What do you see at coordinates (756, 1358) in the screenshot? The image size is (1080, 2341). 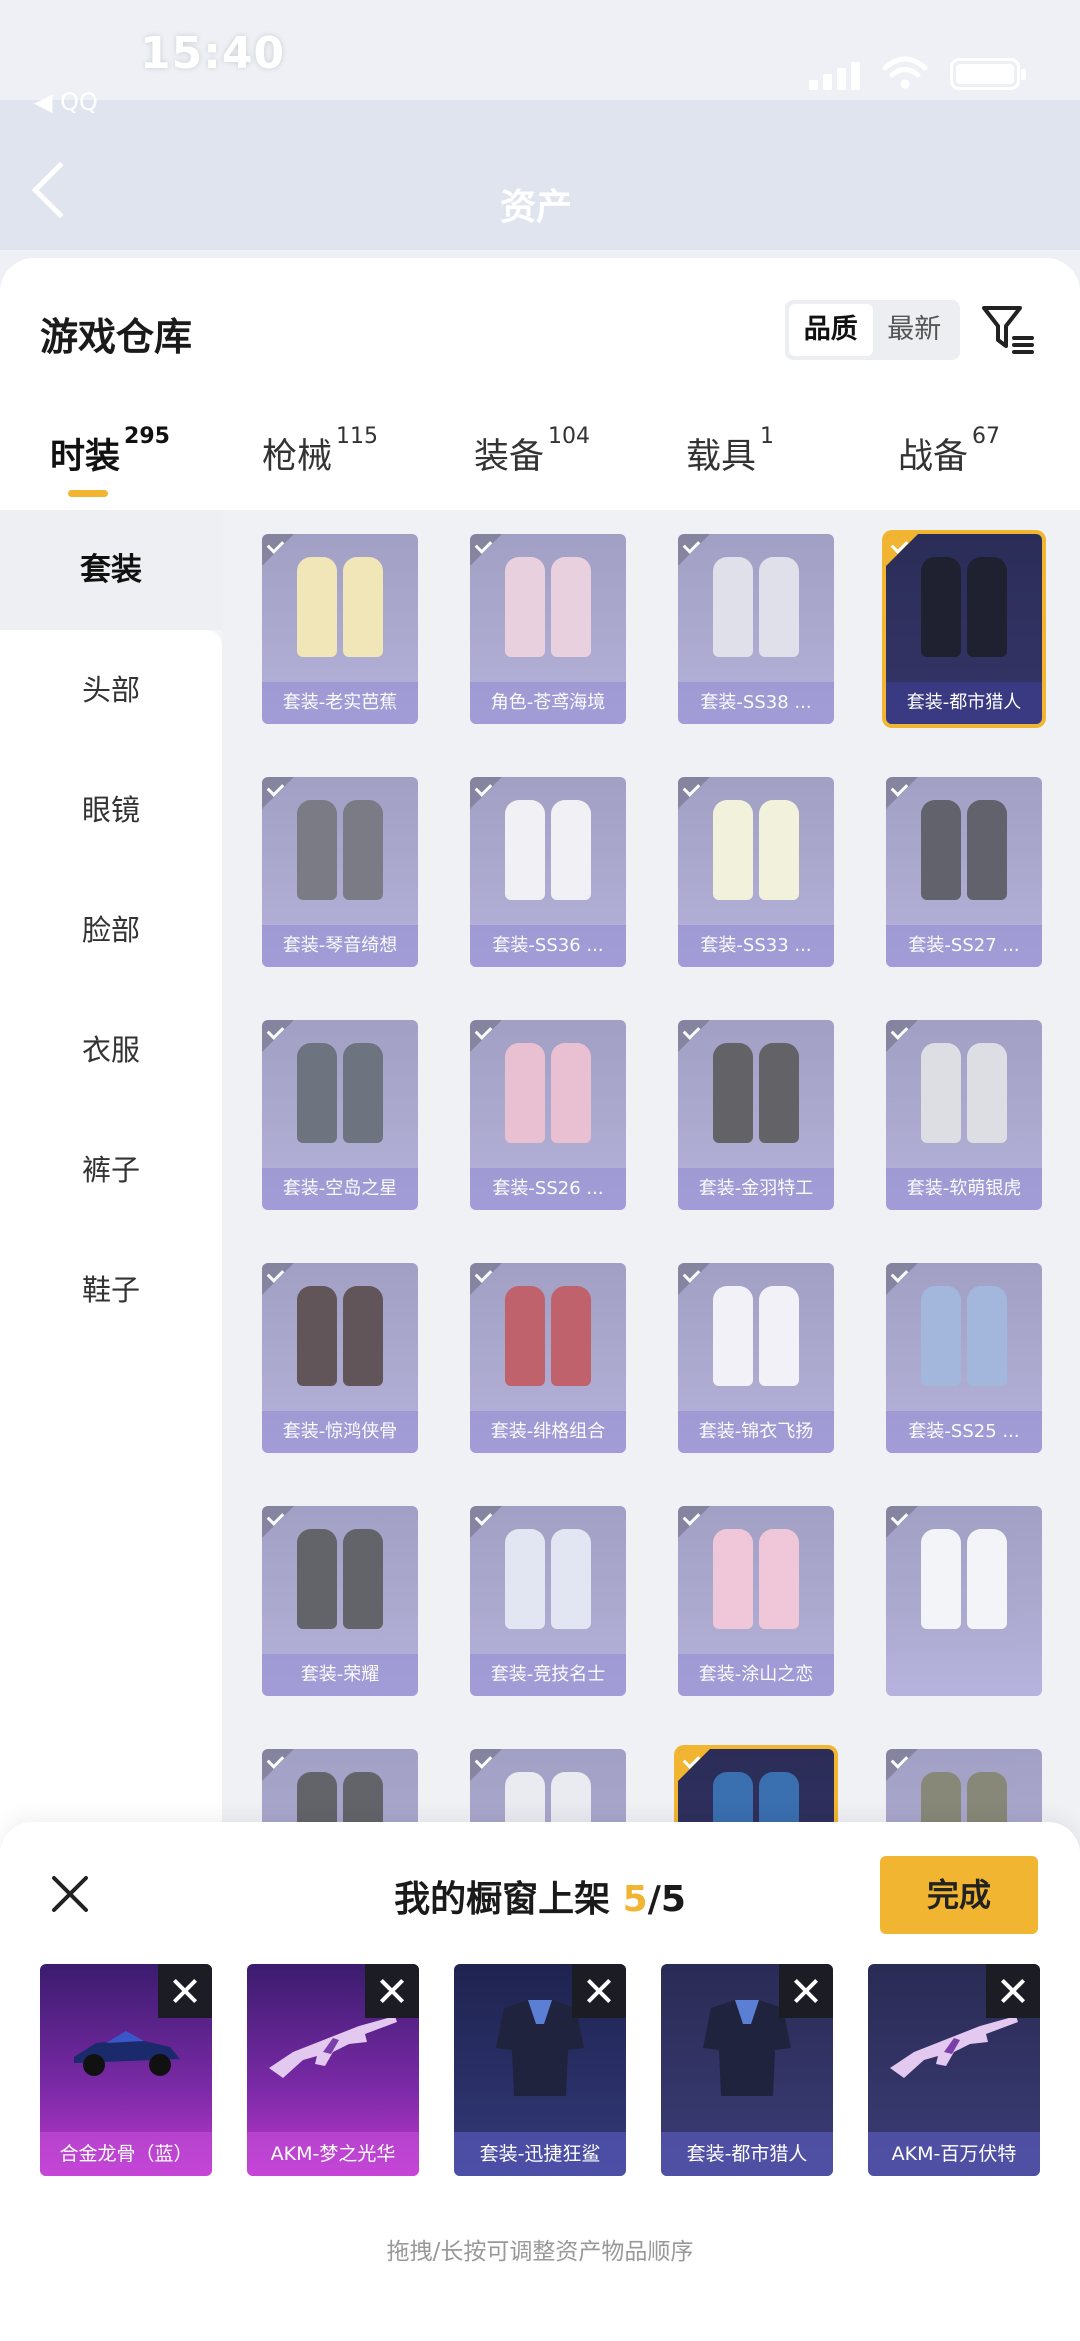 I see `outfit-card: 套装-锦衣飞扬` at bounding box center [756, 1358].